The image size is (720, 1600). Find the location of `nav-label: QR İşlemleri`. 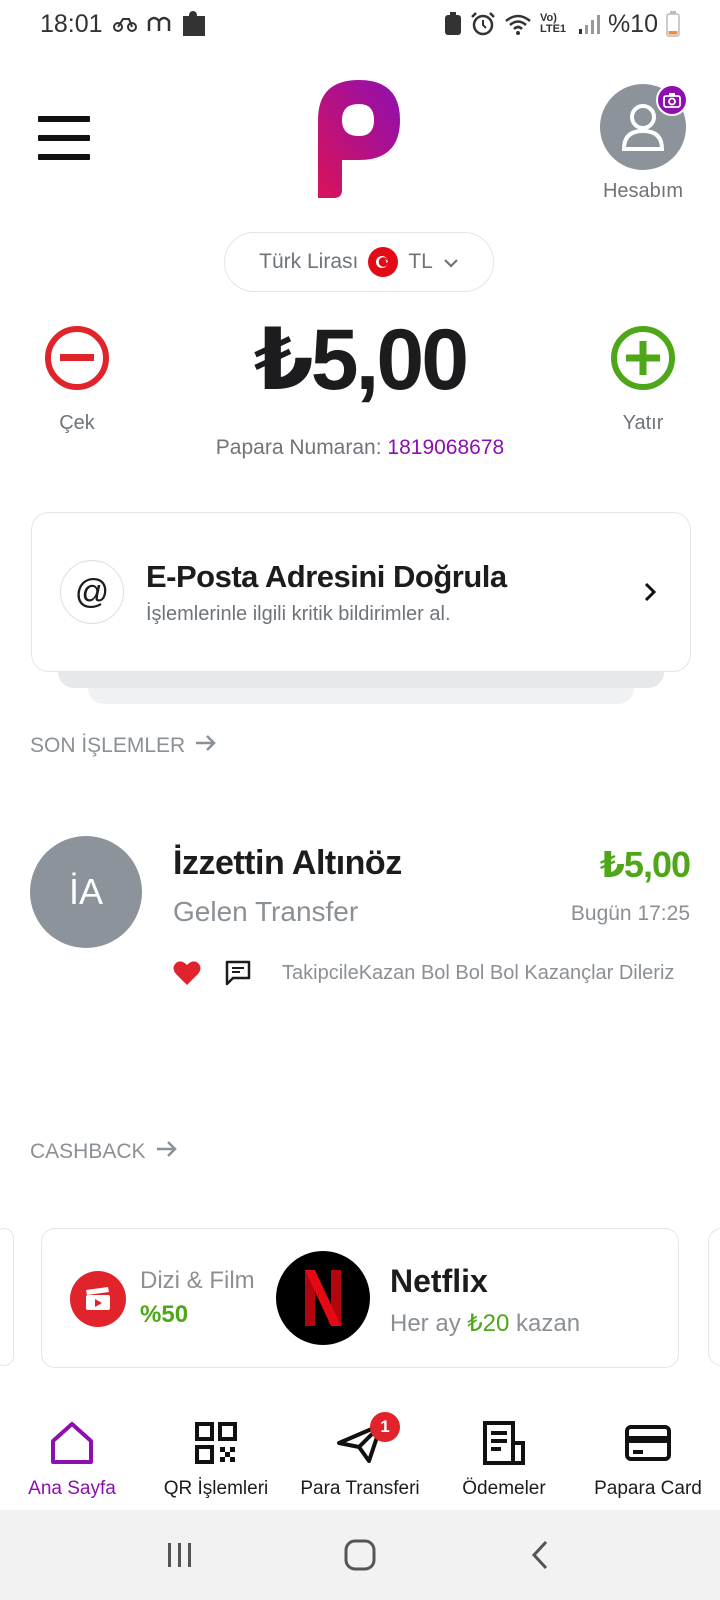

nav-label: QR İşlemleri is located at coordinates (216, 1488).